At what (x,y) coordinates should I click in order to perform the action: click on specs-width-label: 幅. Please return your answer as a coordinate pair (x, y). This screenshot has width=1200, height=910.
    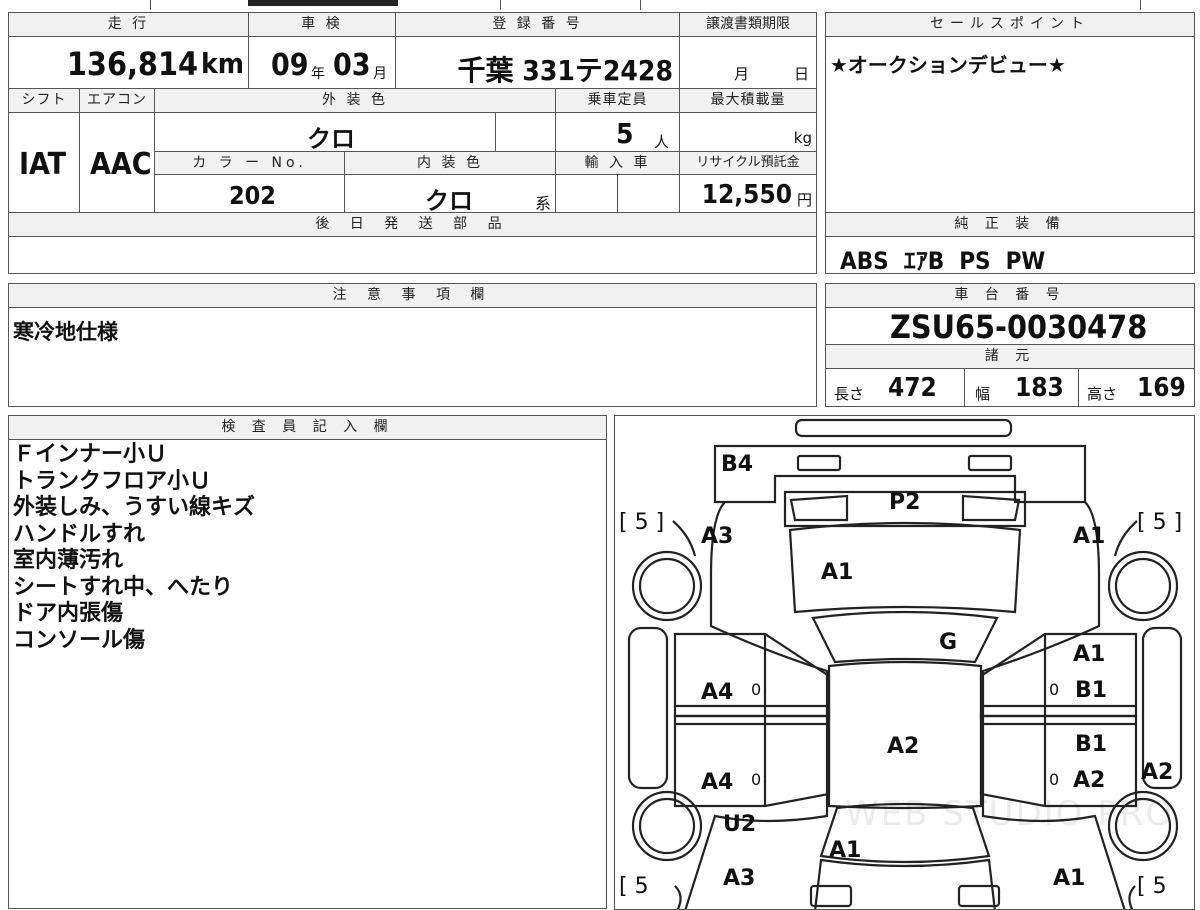
    Looking at the image, I should click on (983, 394).